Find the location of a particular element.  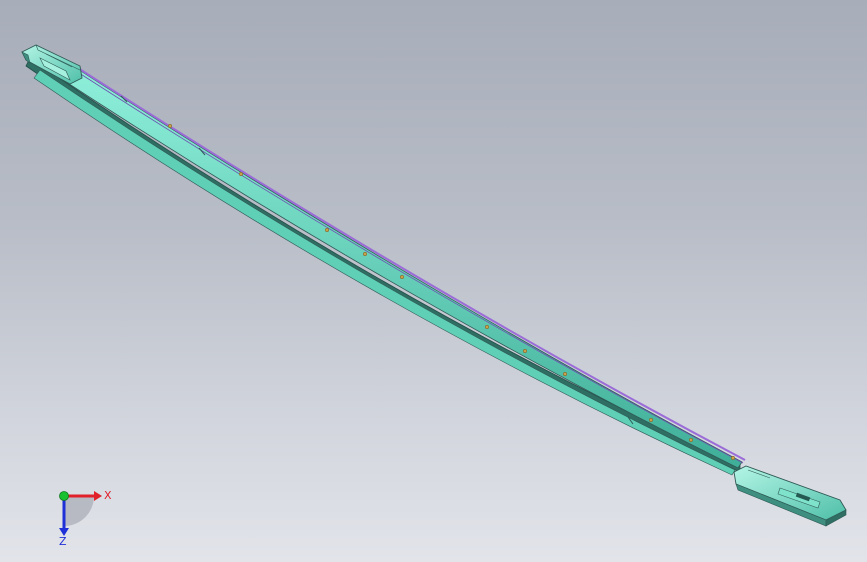

z-axis-label: Z is located at coordinates (63, 541).